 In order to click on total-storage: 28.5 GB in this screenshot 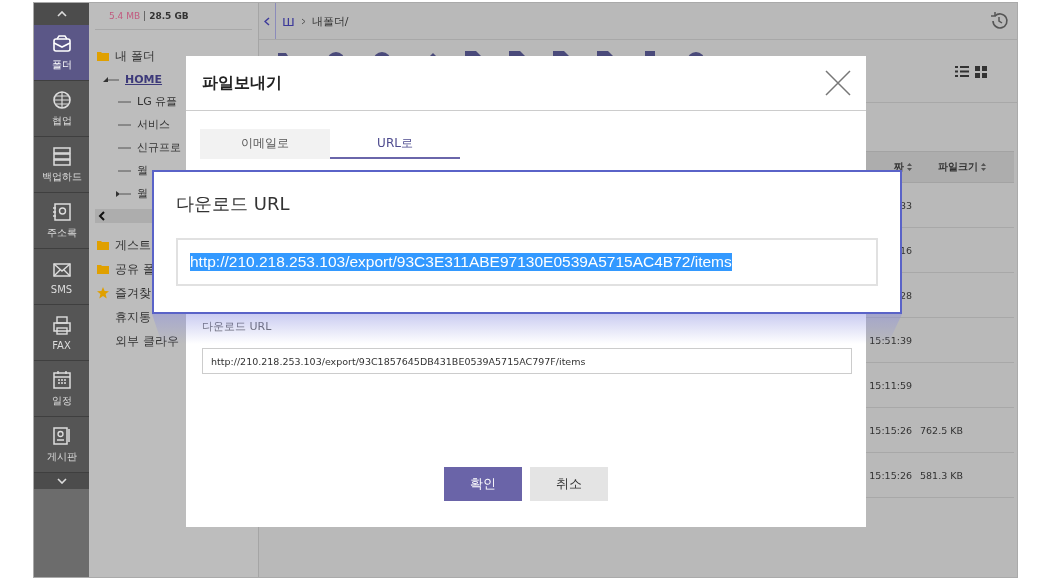, I will do `click(169, 16)`.